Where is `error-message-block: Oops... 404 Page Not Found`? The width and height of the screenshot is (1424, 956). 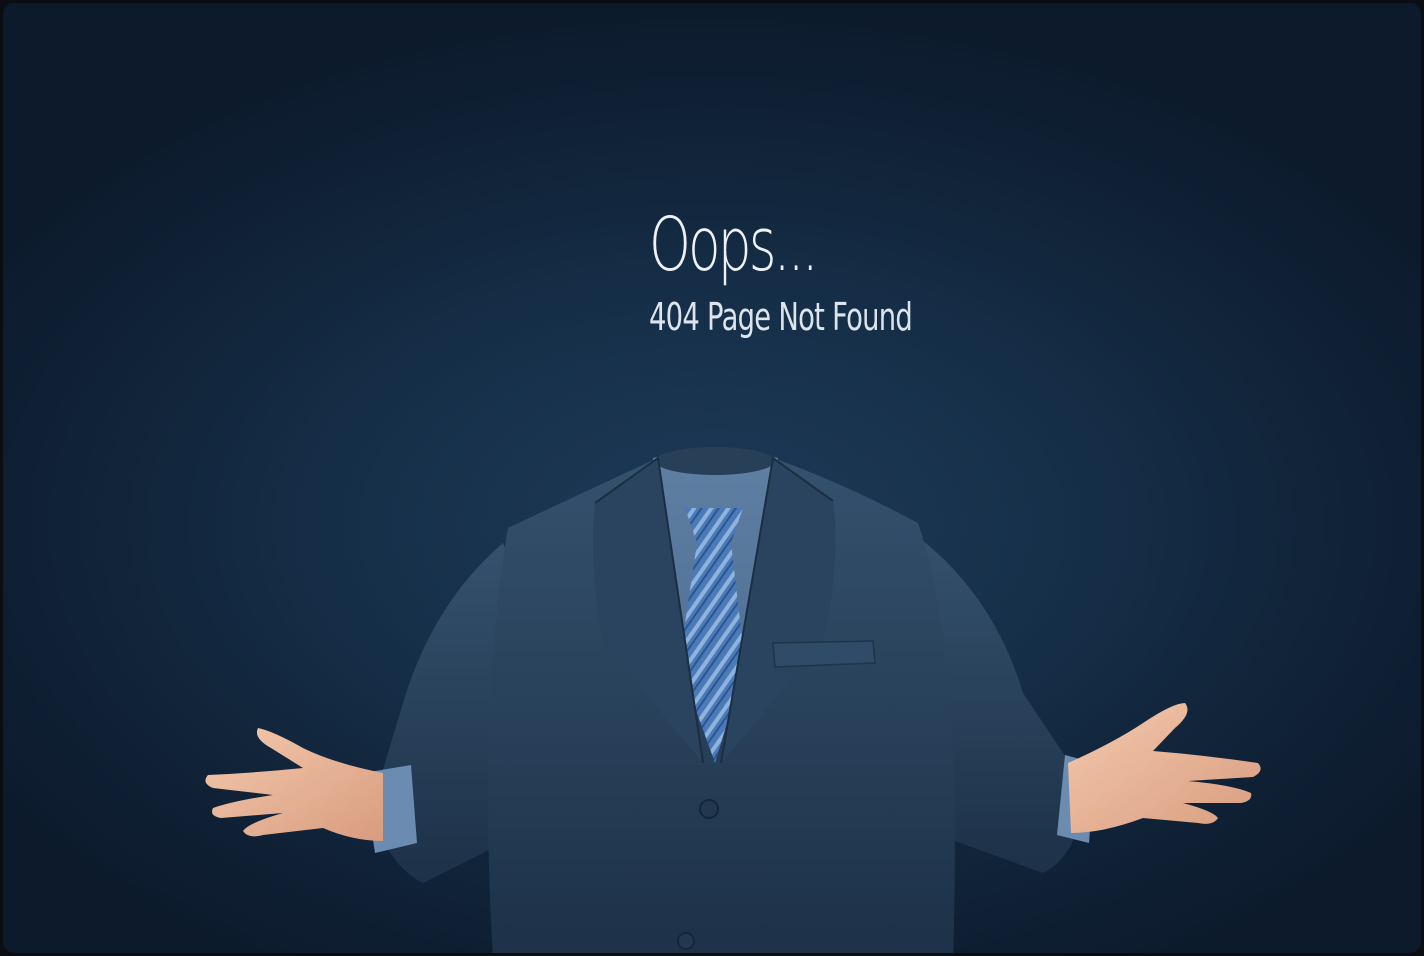
error-message-block: Oops... 404 Page Not Found is located at coordinates (899, 272).